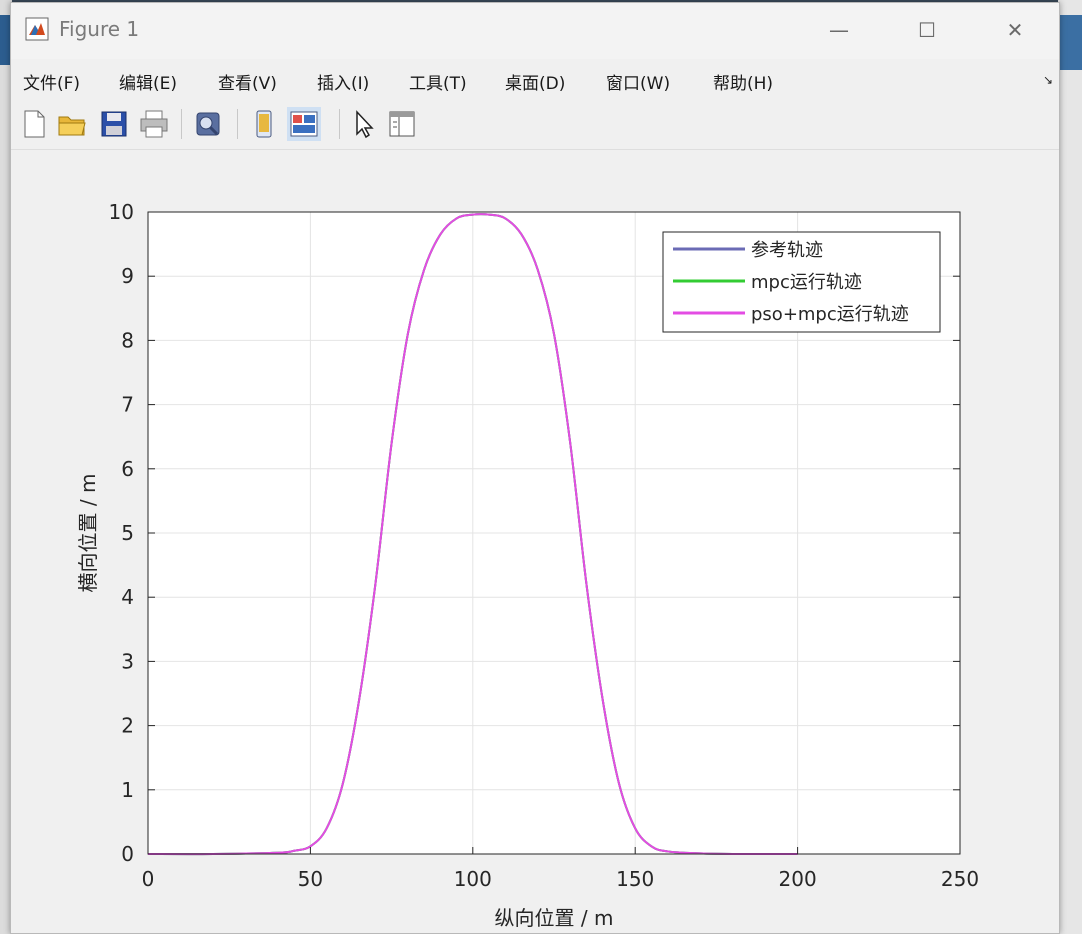 The width and height of the screenshot is (1082, 934). What do you see at coordinates (743, 81) in the screenshot?
I see `menu-help: 帮助(H)` at bounding box center [743, 81].